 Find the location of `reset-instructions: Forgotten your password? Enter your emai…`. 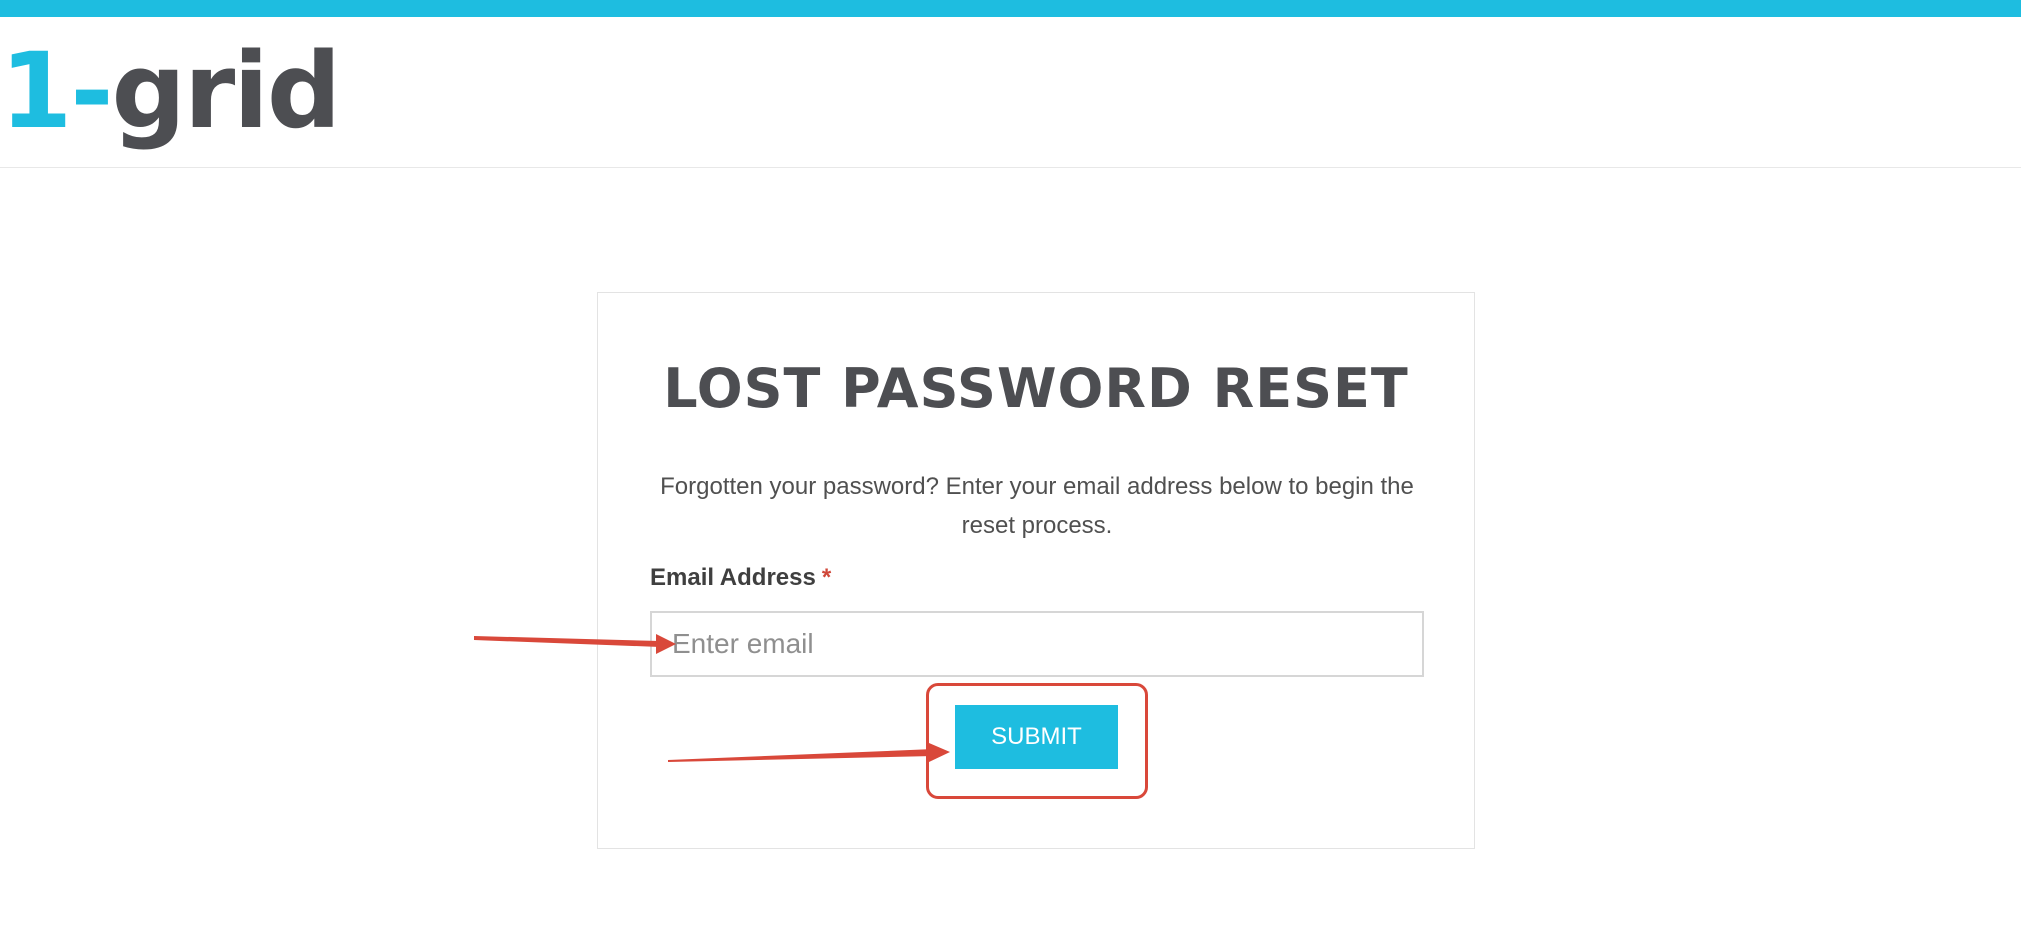

reset-instructions: Forgotten your password? Enter your emai… is located at coordinates (1037, 506).